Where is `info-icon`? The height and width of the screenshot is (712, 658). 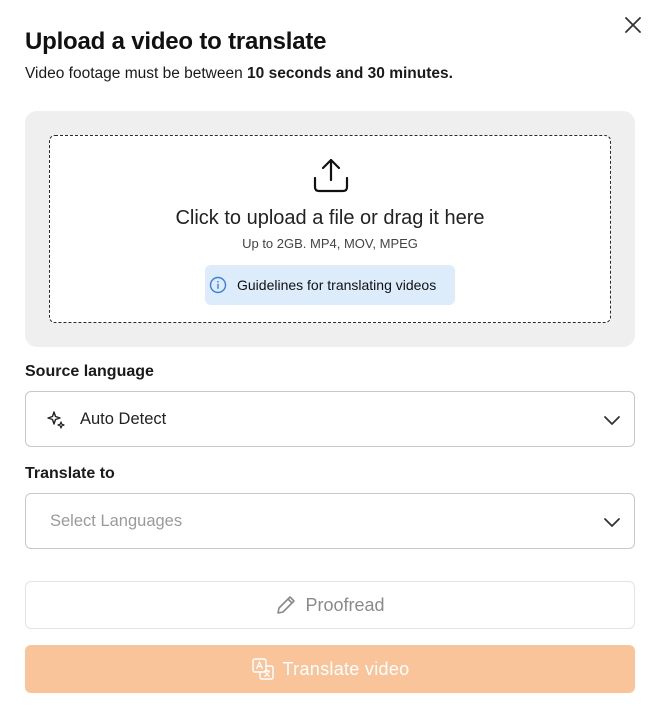 info-icon is located at coordinates (218, 285).